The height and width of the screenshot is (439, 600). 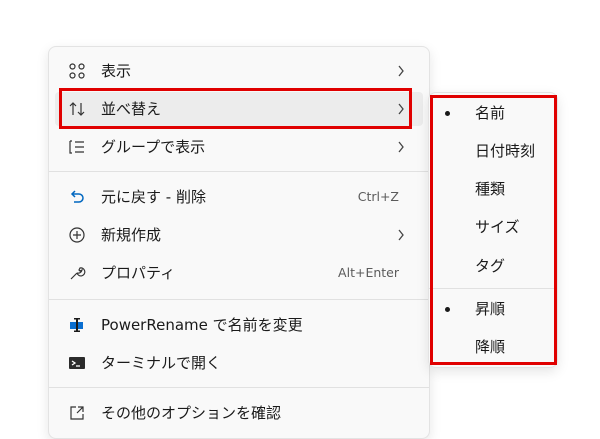 I want to click on sort-option-date: 日付時刻, so click(x=493, y=151).